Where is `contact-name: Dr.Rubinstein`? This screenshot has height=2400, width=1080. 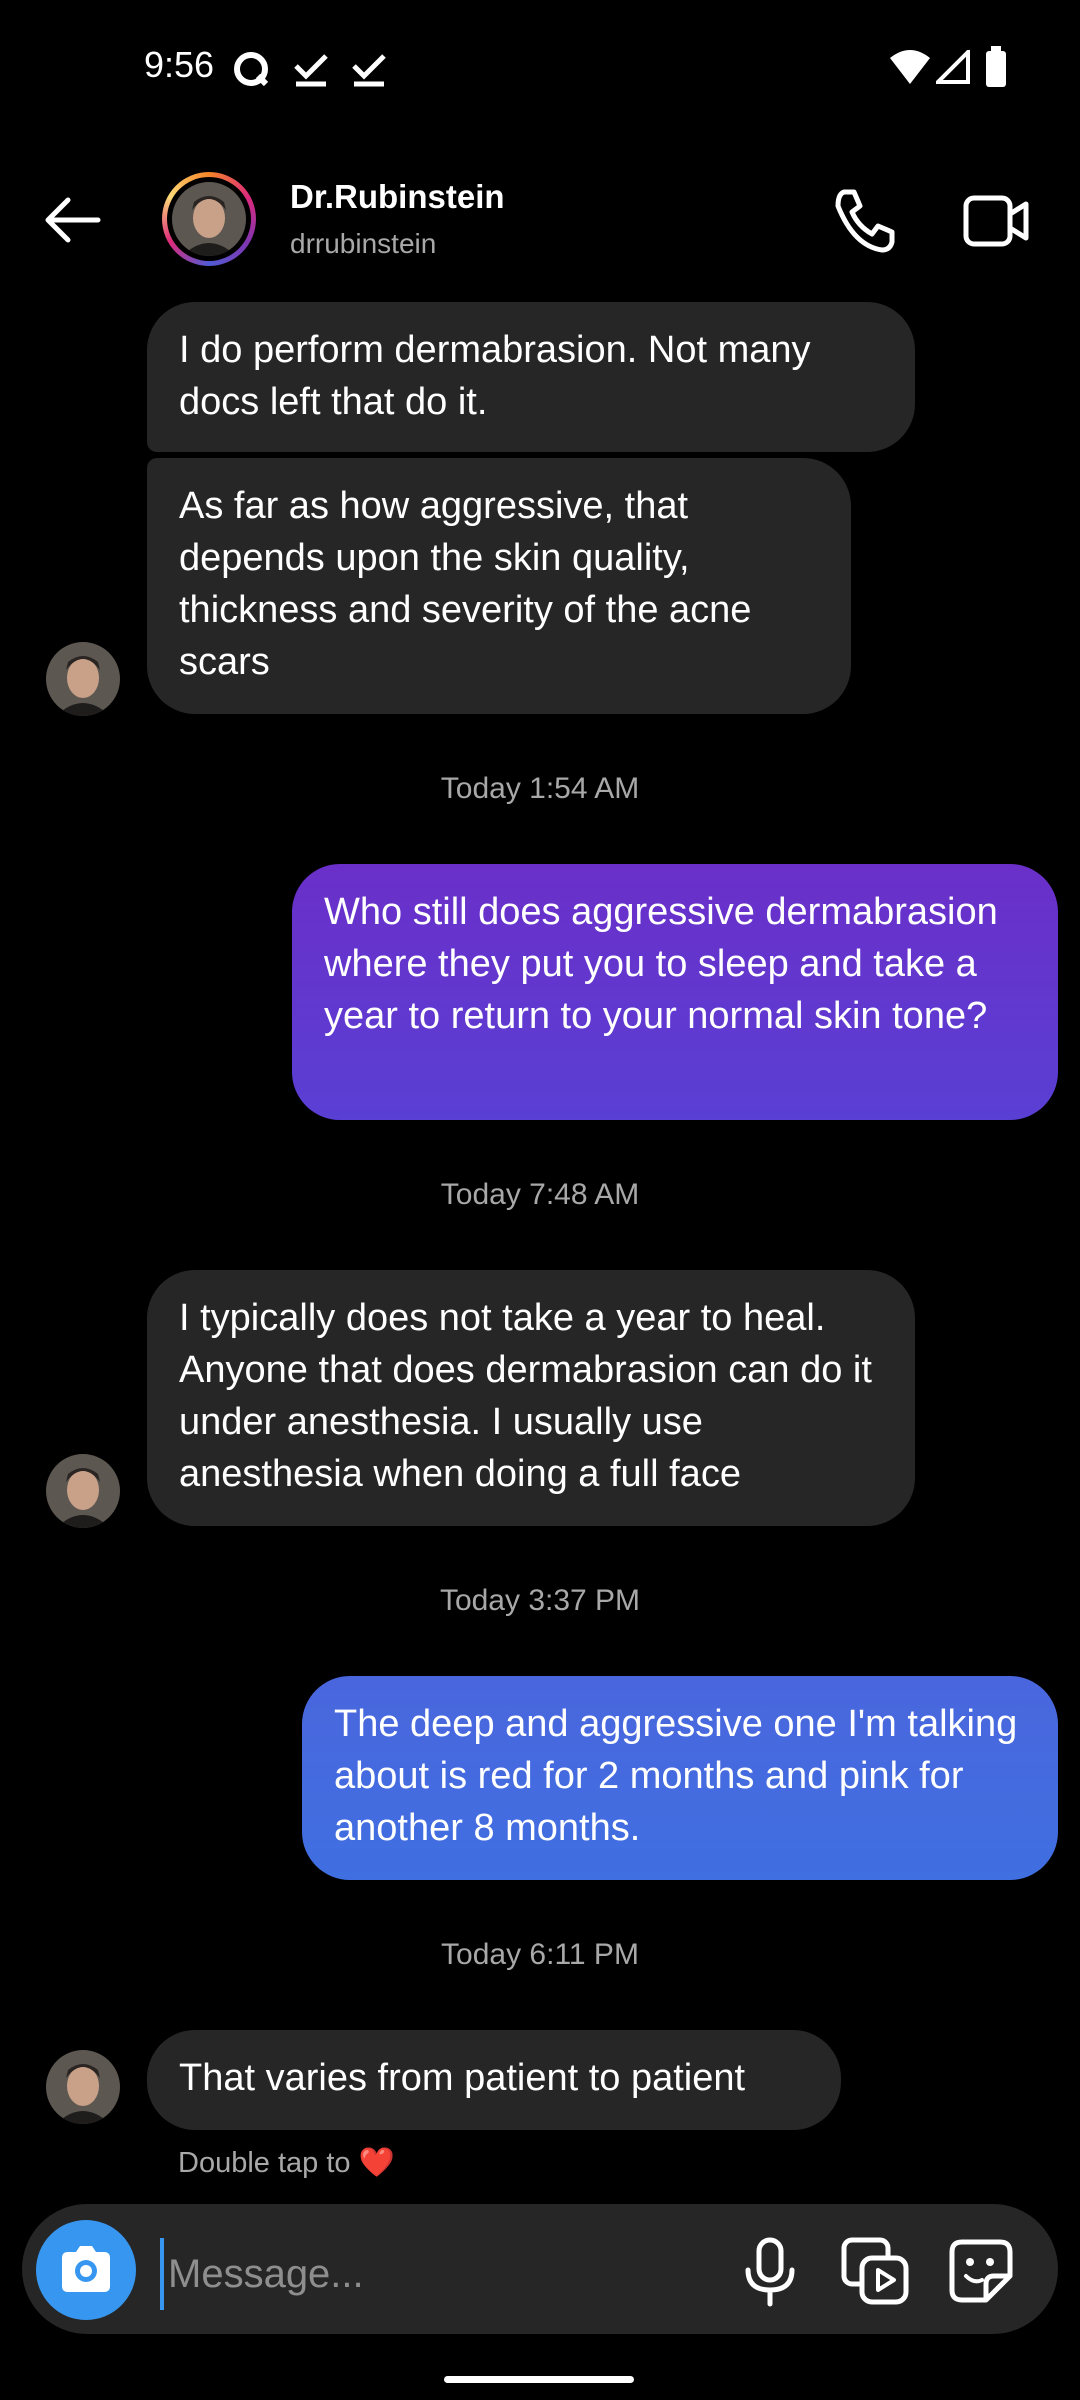 contact-name: Dr.Rubinstein is located at coordinates (397, 197).